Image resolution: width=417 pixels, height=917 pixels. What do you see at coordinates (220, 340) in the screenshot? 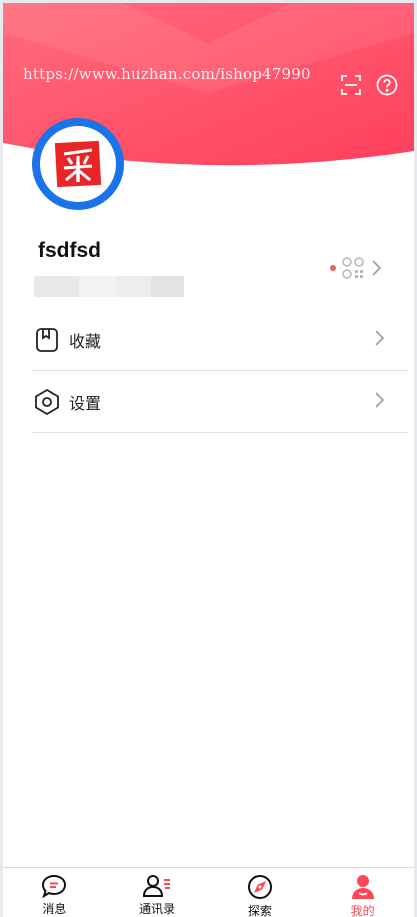
I see `menu-item-favorites: 收藏` at bounding box center [220, 340].